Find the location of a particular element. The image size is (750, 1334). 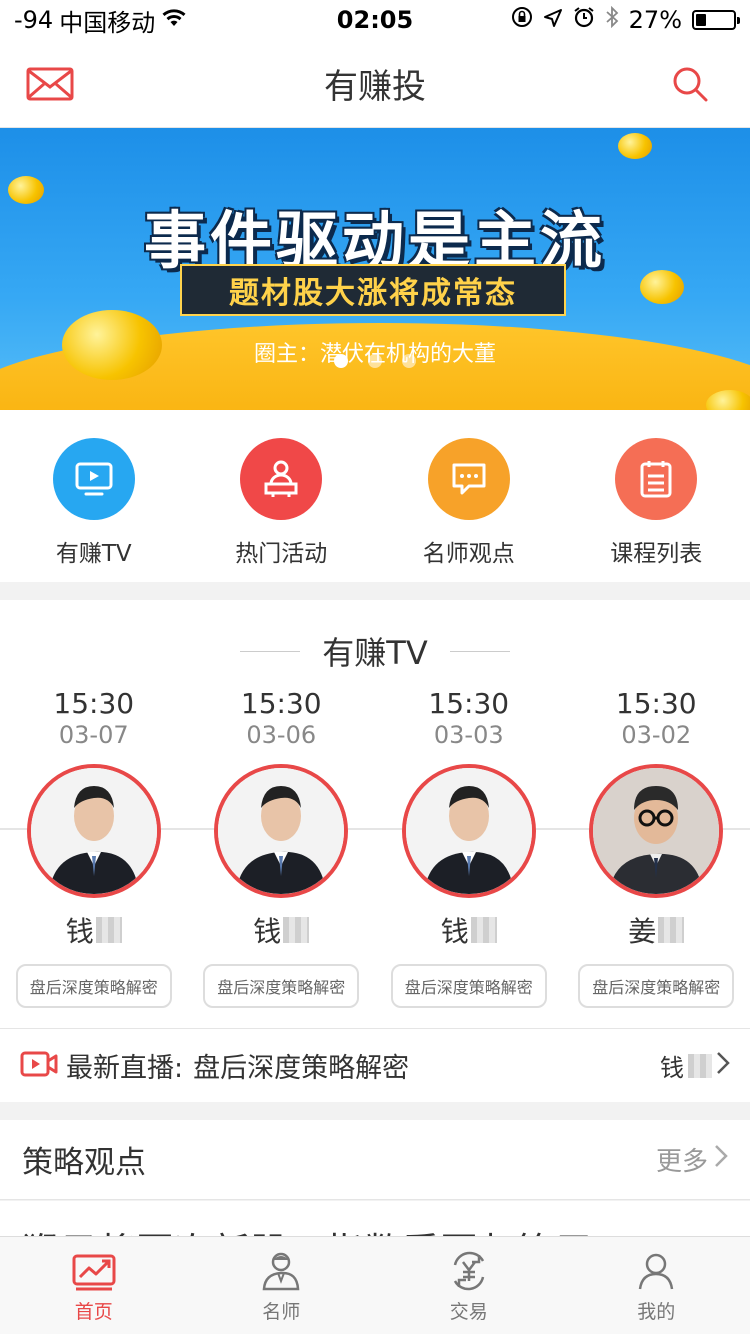

tv-card: 15:30 03-06 钱 盘后深度策略解密 is located at coordinates (282, 848).